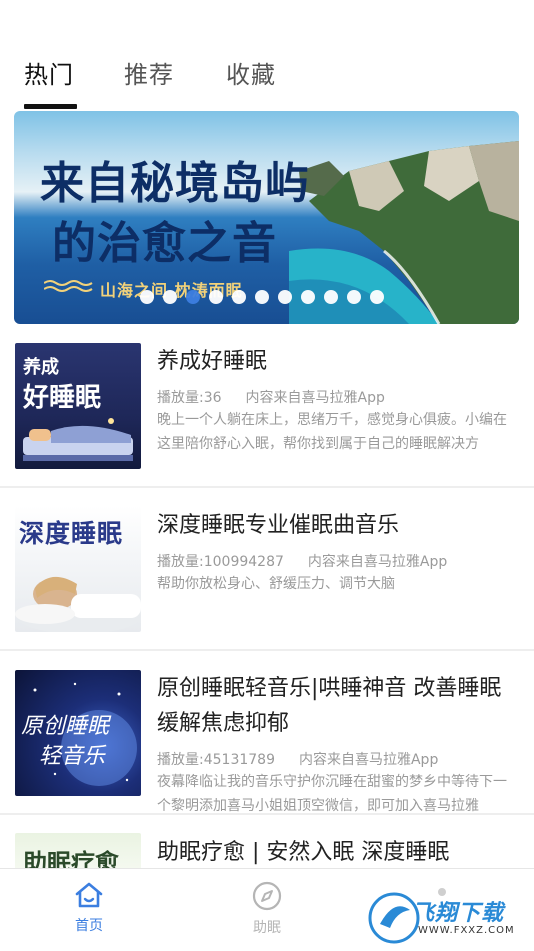 The image size is (534, 951). Describe the element at coordinates (71, 533) in the screenshot. I see `cover-text: 深度睡眠` at that location.